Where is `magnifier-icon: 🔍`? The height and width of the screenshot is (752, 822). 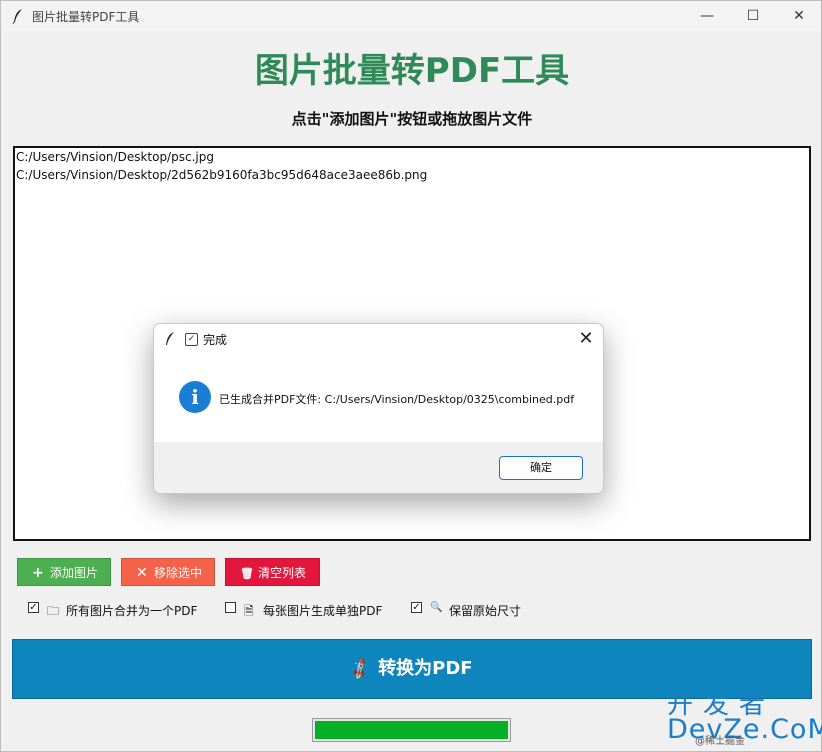
magnifier-icon: 🔍 is located at coordinates (436, 607).